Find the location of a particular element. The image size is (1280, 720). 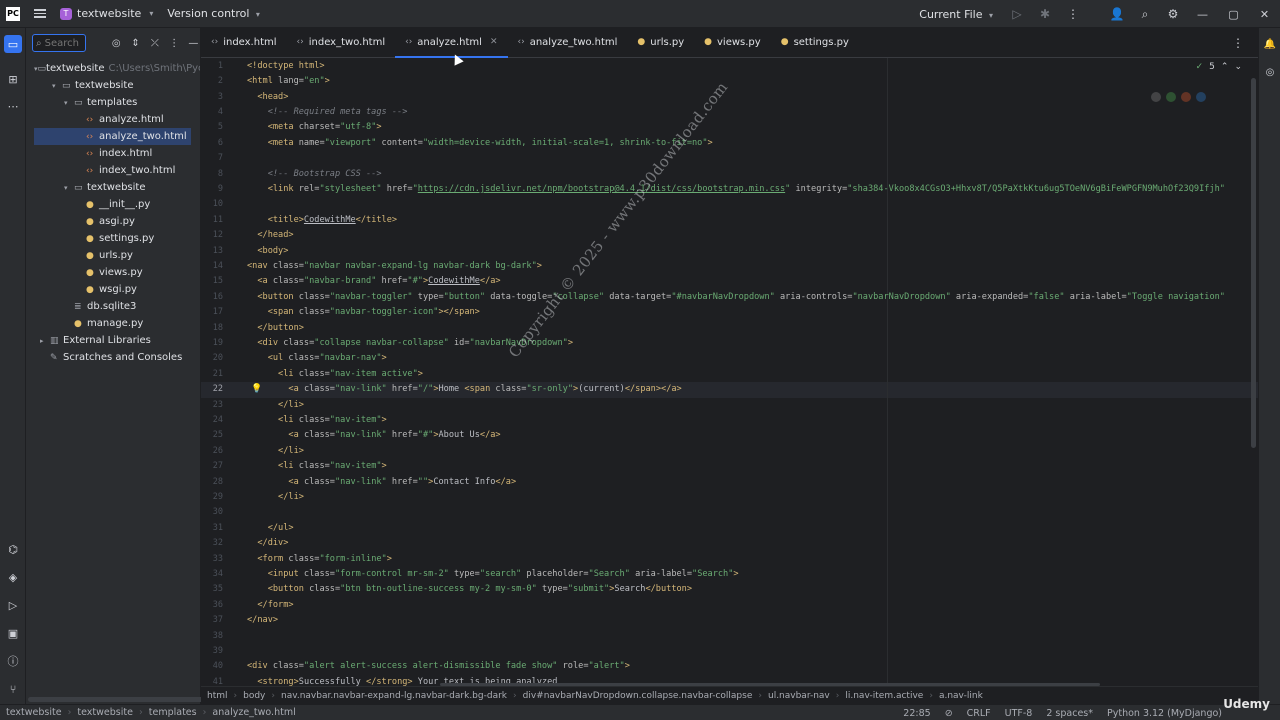

code-line: </div> is located at coordinates (267, 543).